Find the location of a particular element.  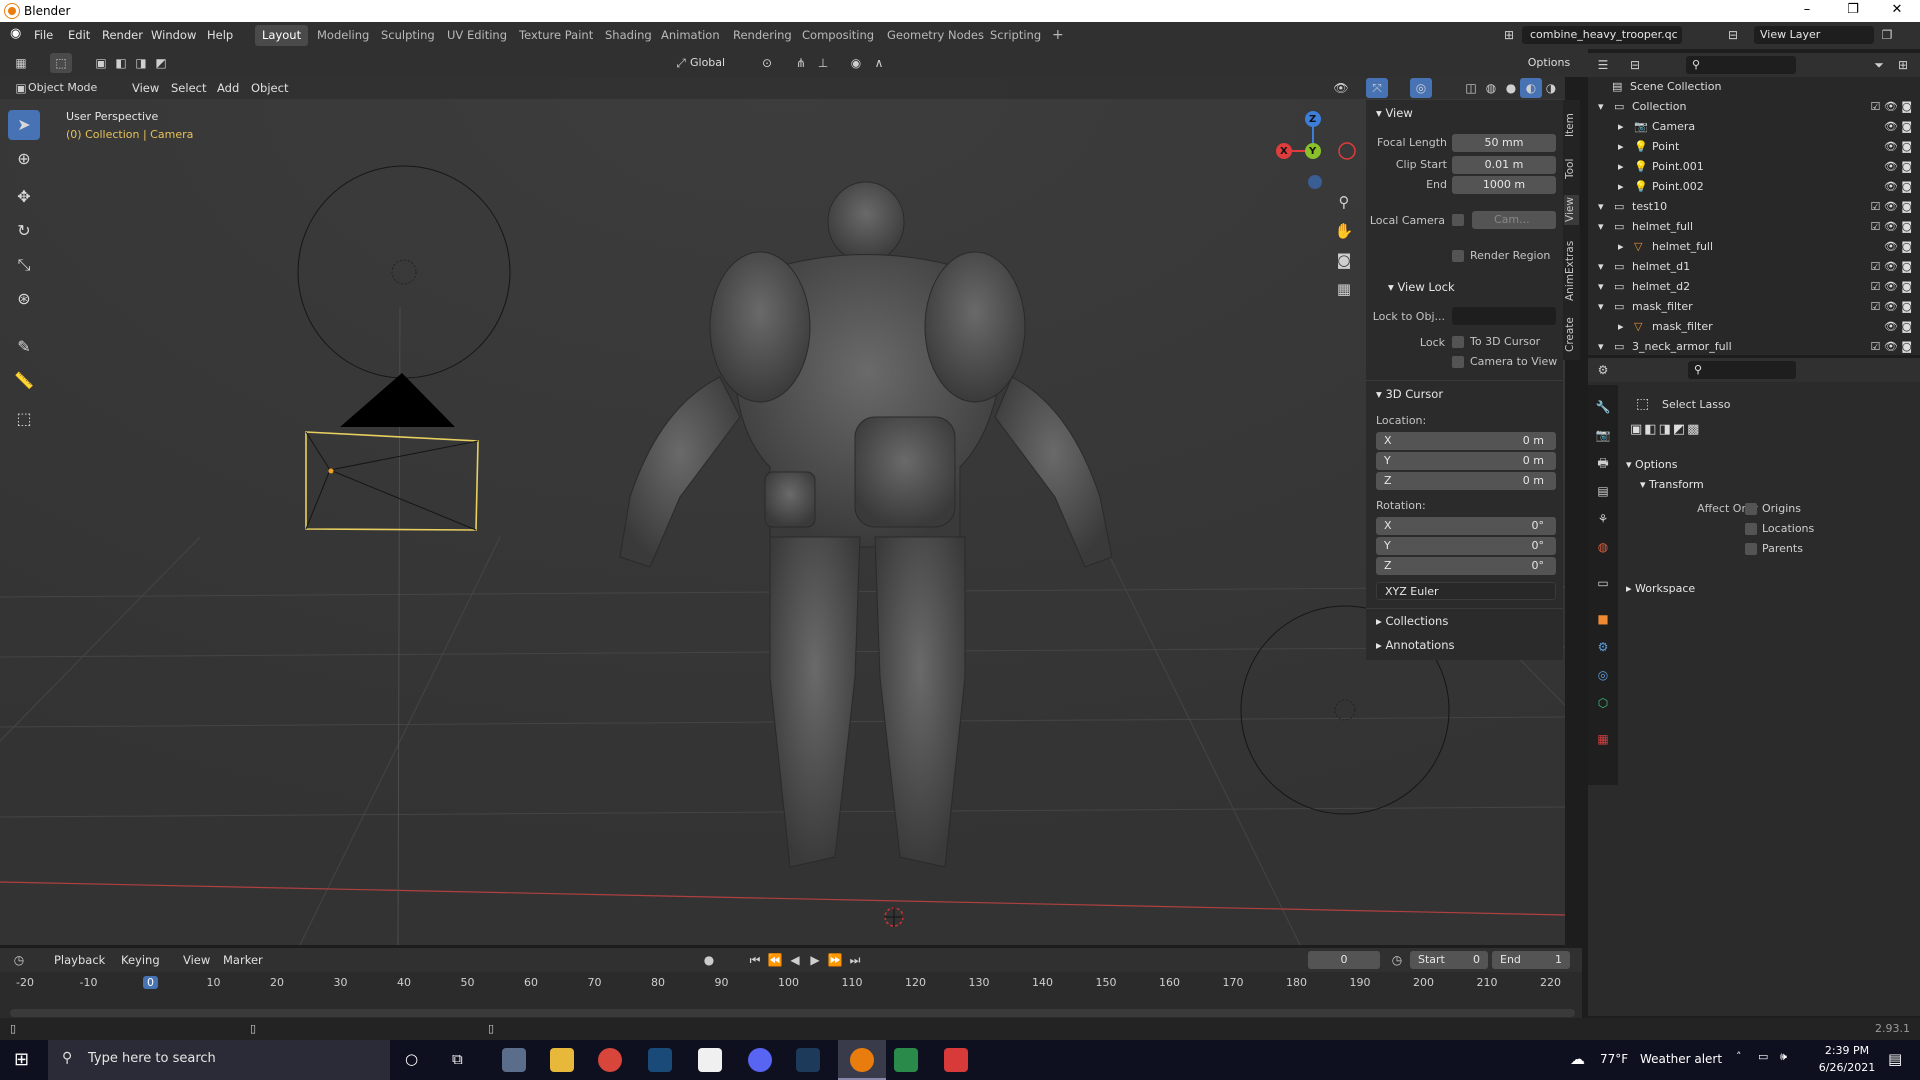

filter-icon: ⏷ is located at coordinates (1879, 65).